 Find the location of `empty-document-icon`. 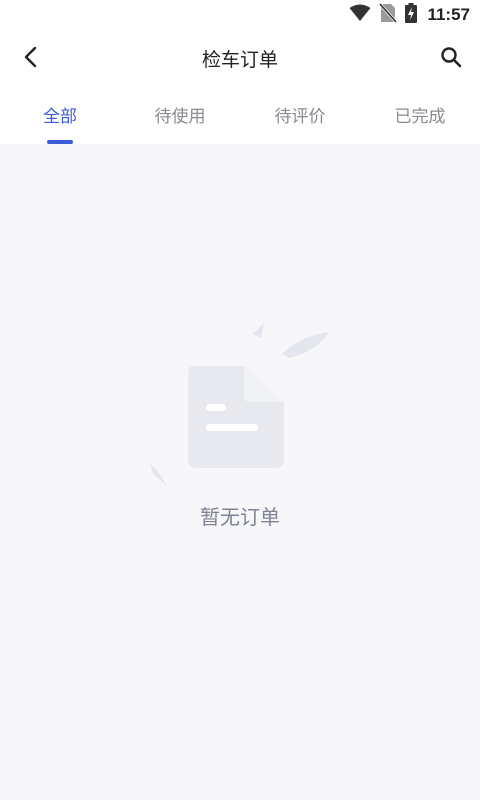

empty-document-icon is located at coordinates (240, 405).